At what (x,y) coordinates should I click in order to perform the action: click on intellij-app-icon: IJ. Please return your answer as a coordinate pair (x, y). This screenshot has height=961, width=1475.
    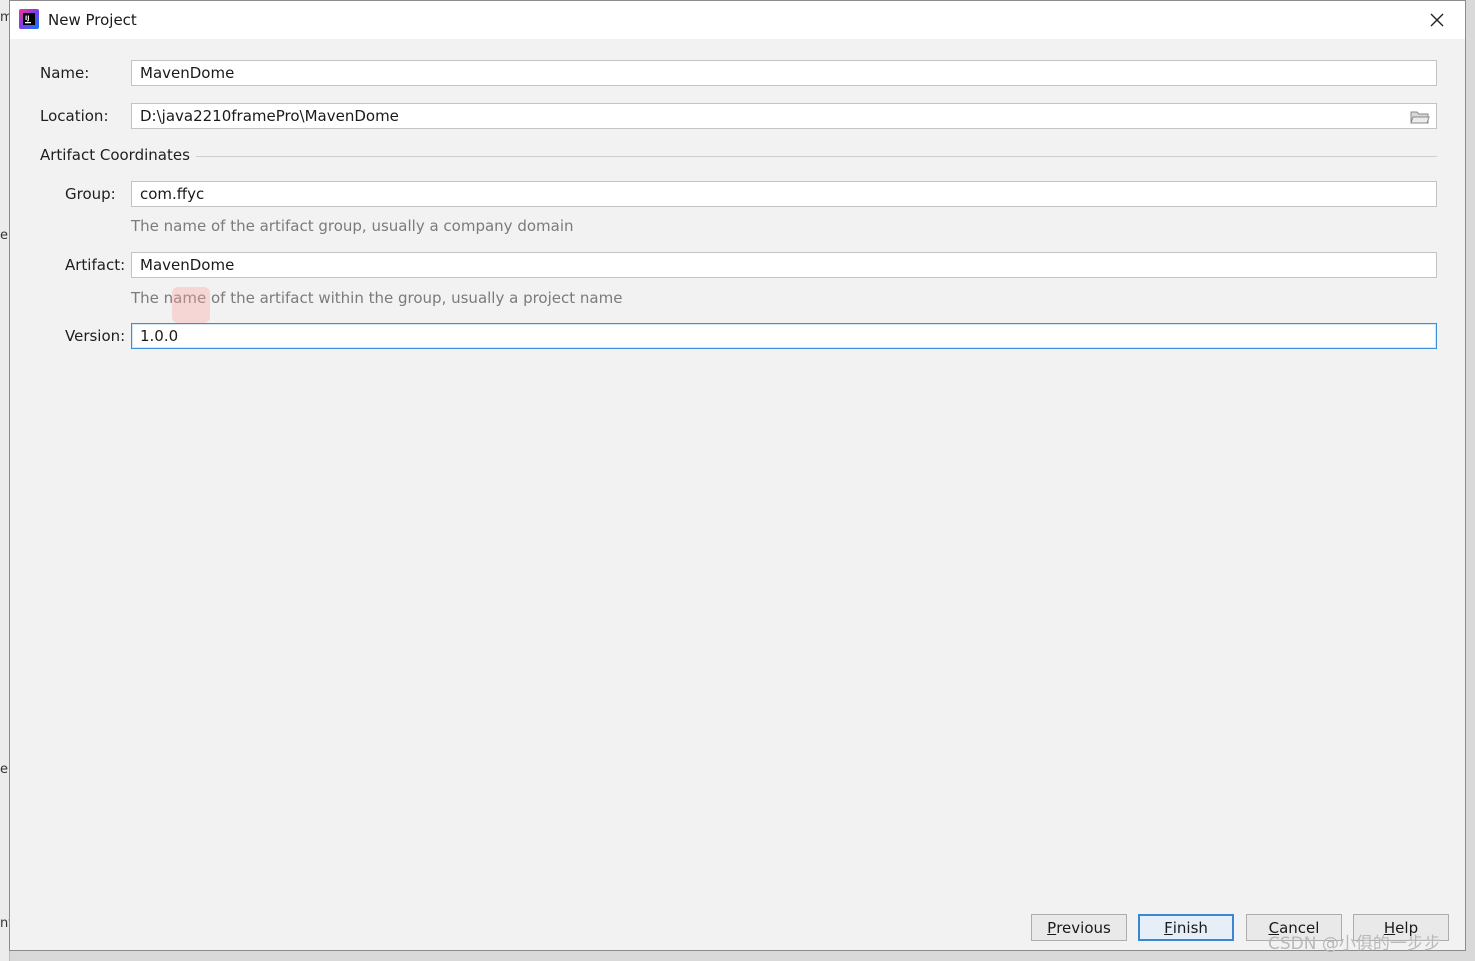
    Looking at the image, I should click on (29, 19).